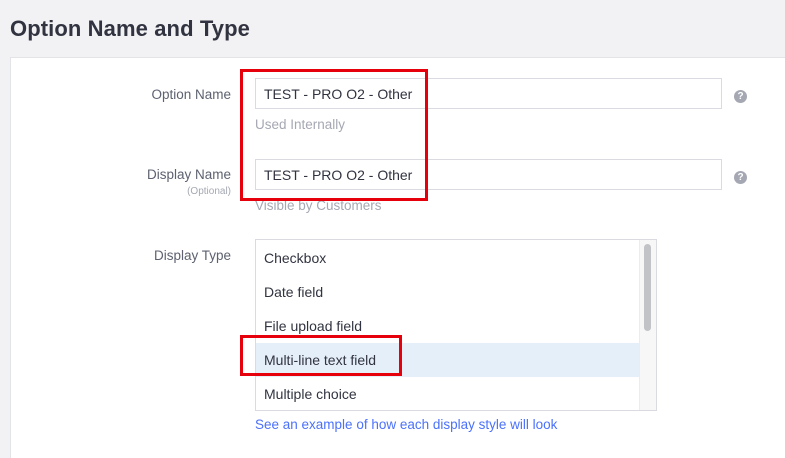 The width and height of the screenshot is (785, 458). Describe the element at coordinates (209, 191) in the screenshot. I see `display-name-optional-label: (Optional)` at that location.